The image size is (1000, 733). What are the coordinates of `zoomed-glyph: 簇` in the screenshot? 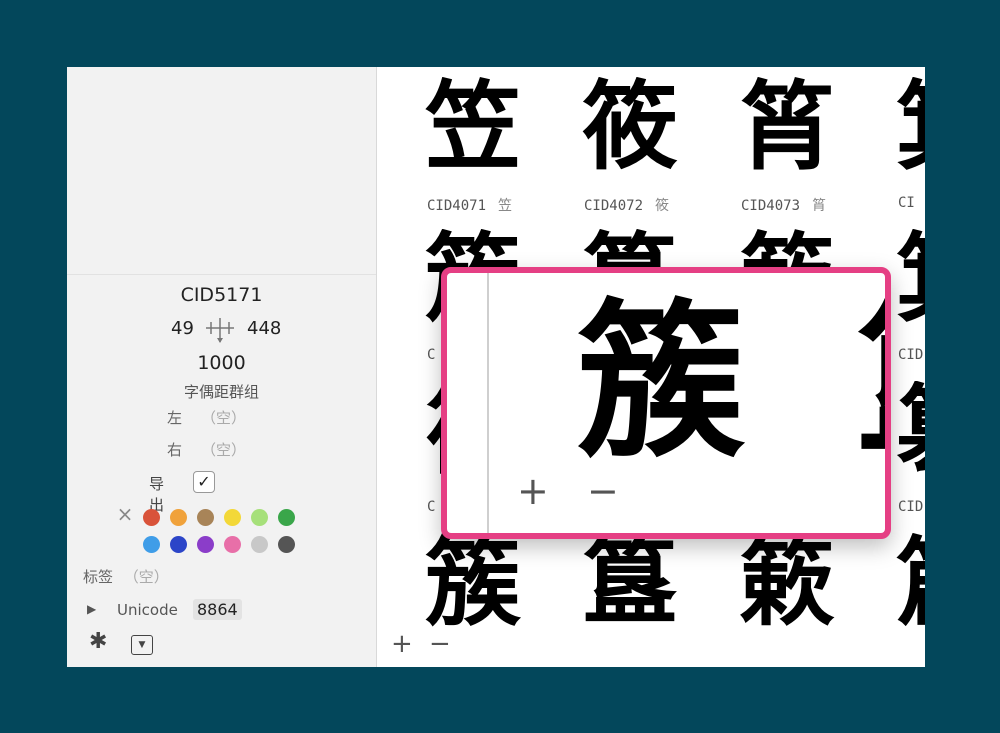 It's located at (667, 382).